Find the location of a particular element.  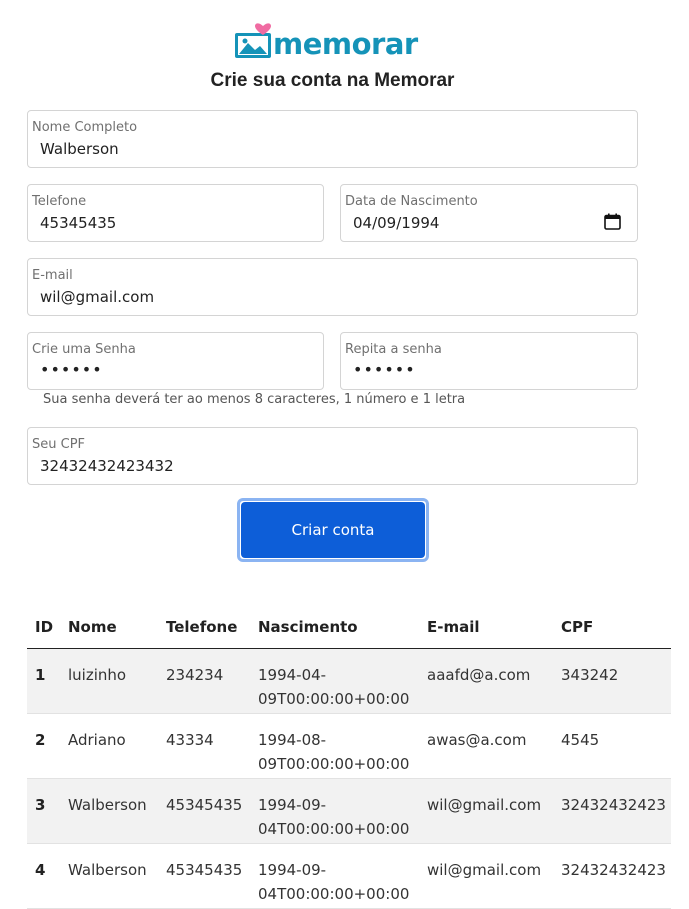

brand-name: memorar is located at coordinates (345, 44).